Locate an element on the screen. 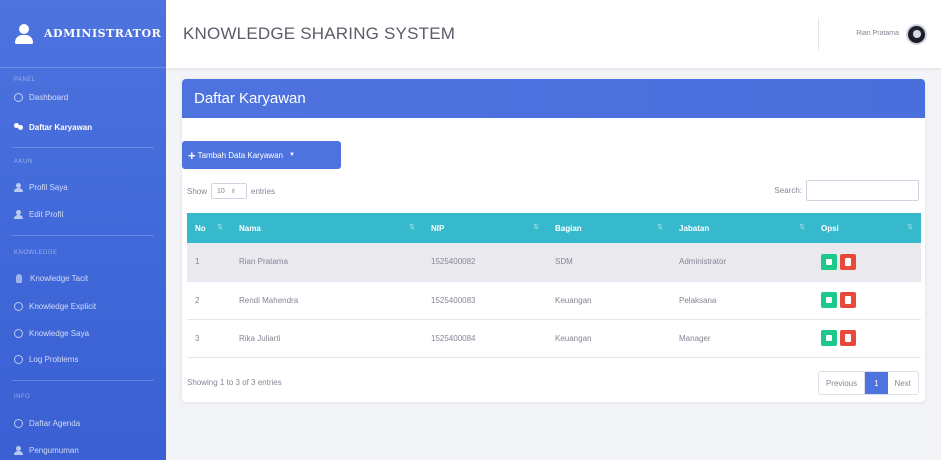 The image size is (941, 460). sidebar-item-label: Knowledge Saya is located at coordinates (59, 333).